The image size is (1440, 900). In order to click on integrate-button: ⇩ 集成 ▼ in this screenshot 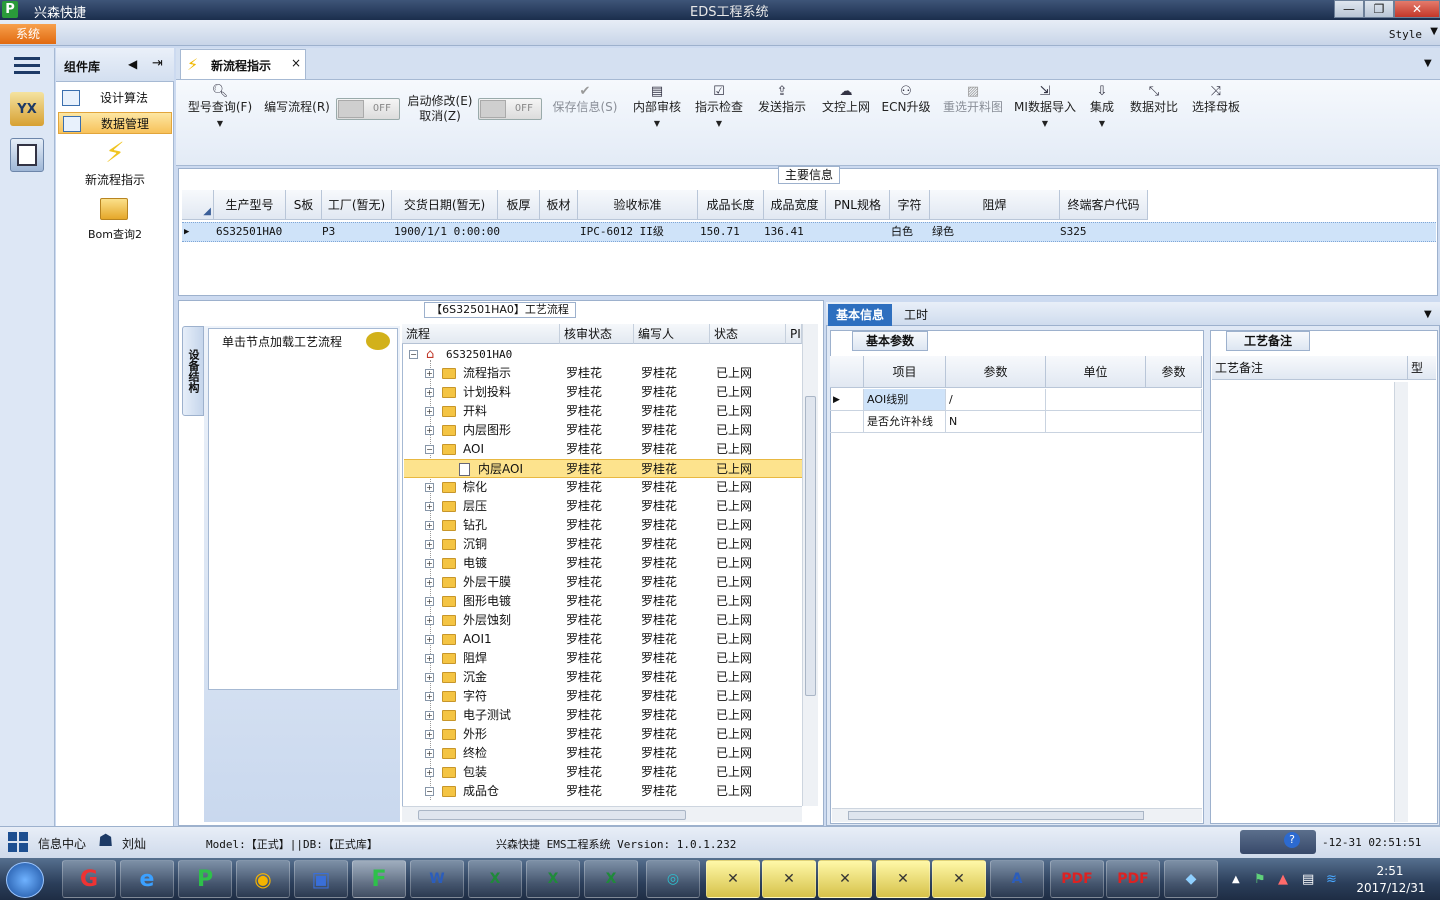, I will do `click(1102, 107)`.